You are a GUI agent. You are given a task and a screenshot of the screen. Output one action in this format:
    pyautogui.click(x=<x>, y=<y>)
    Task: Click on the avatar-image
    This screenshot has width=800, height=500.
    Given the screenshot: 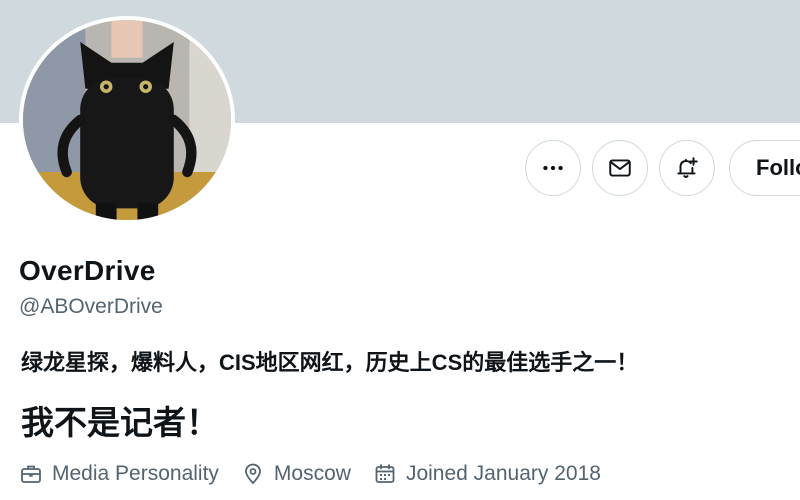 What is the action you would take?
    pyautogui.click(x=127, y=120)
    